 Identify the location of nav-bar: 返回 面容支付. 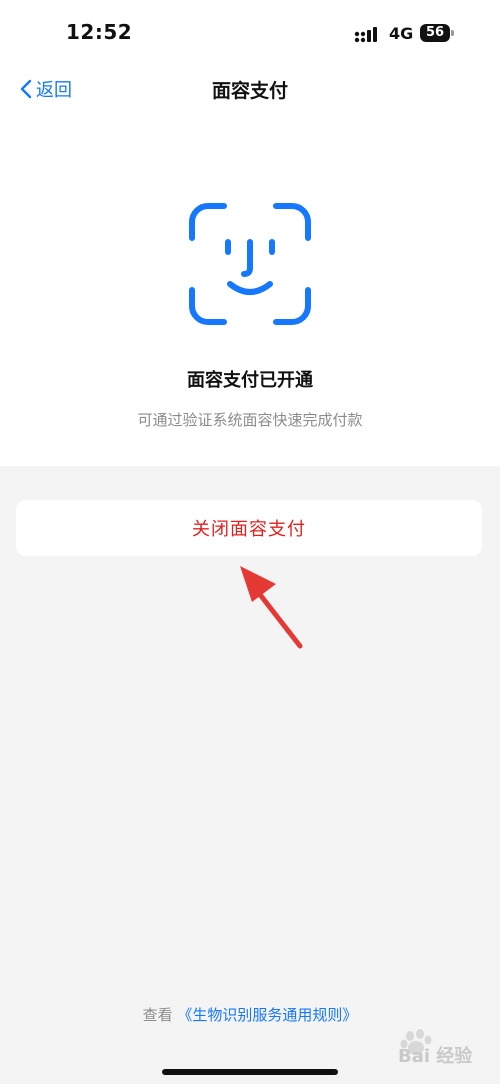
(250, 88).